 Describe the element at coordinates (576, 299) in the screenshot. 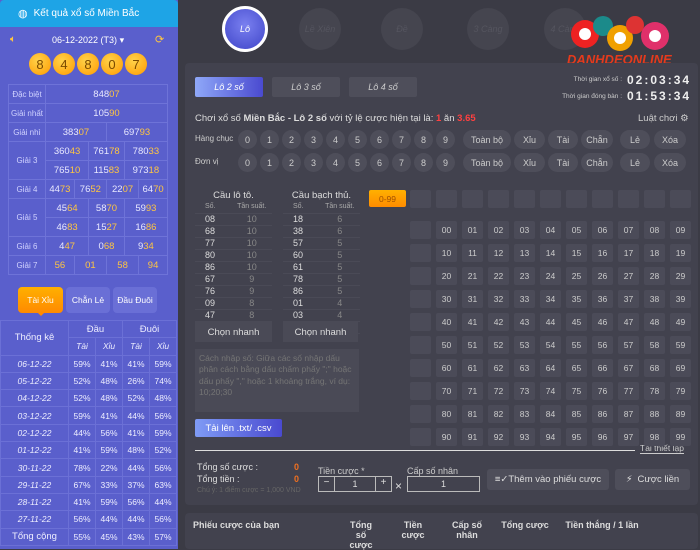

I see `number-cell: 35` at that location.